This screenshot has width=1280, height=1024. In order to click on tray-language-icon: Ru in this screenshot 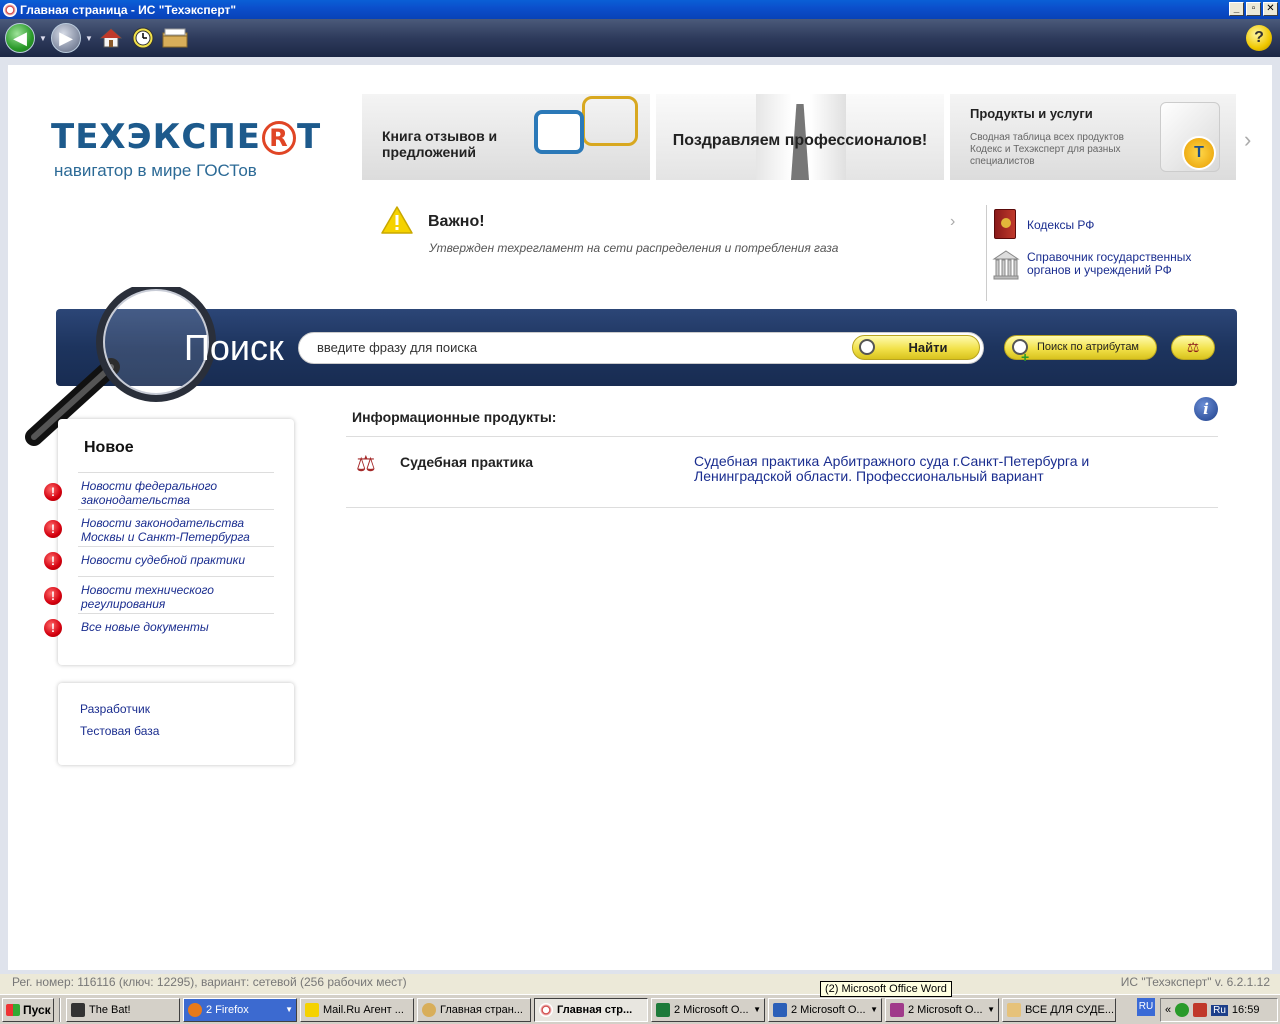, I will do `click(1219, 1010)`.